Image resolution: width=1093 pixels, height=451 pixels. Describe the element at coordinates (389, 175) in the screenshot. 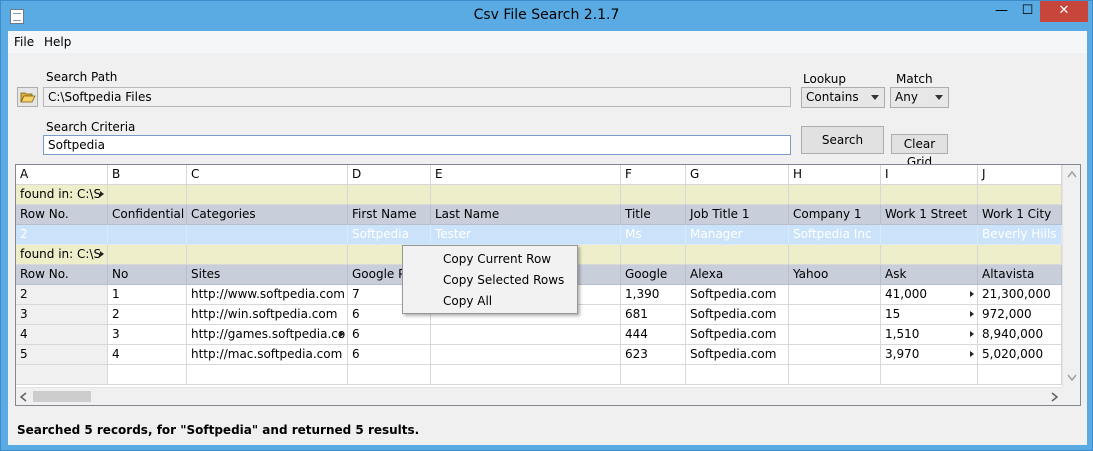

I see `column-header: D` at that location.